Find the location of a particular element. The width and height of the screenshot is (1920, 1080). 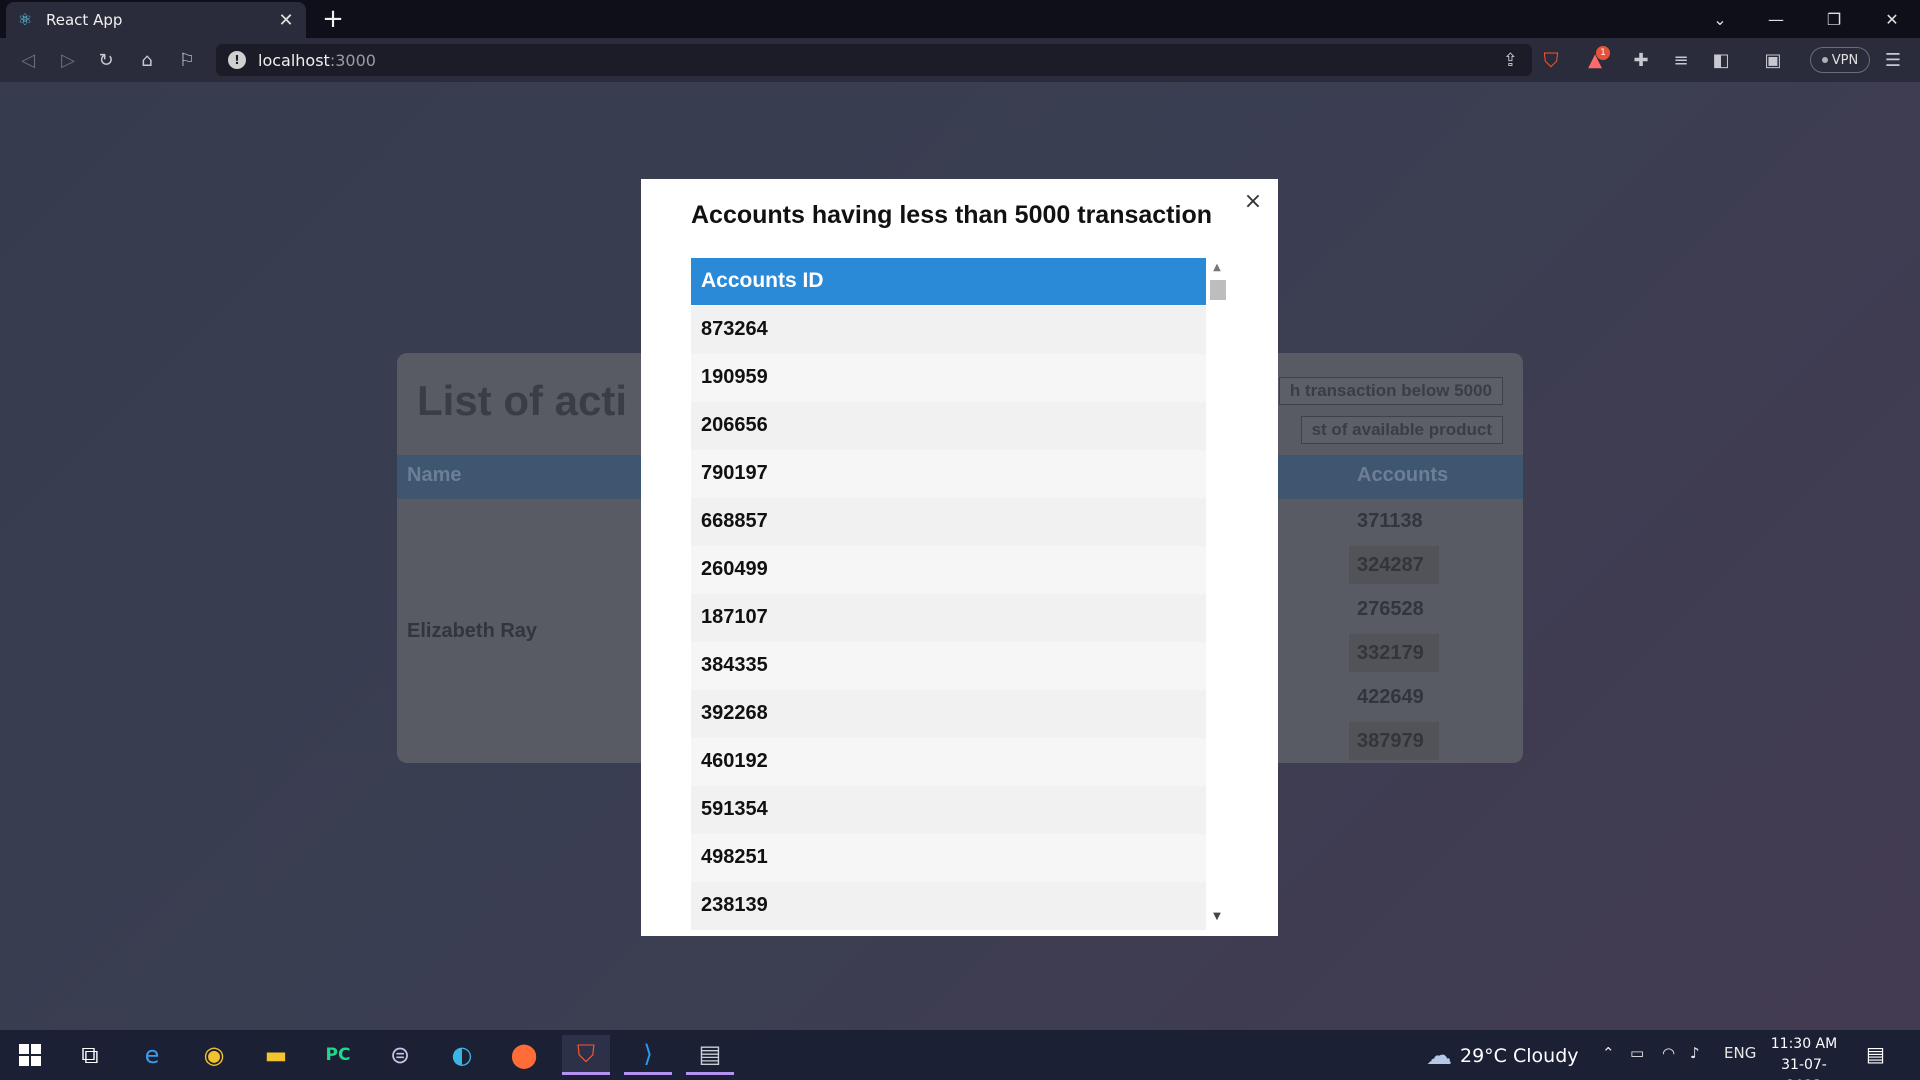

tab-search-chevron-icon: ⌄ is located at coordinates (1720, 19).